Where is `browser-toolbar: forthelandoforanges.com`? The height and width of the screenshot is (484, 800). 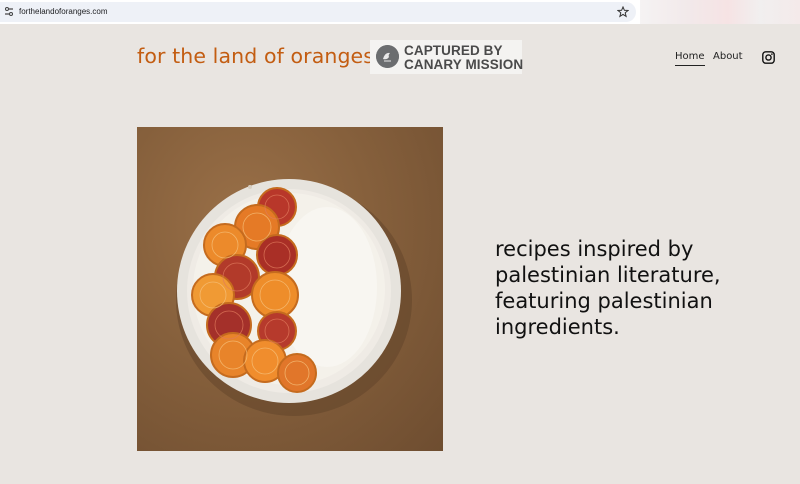 browser-toolbar: forthelandoforanges.com is located at coordinates (400, 12).